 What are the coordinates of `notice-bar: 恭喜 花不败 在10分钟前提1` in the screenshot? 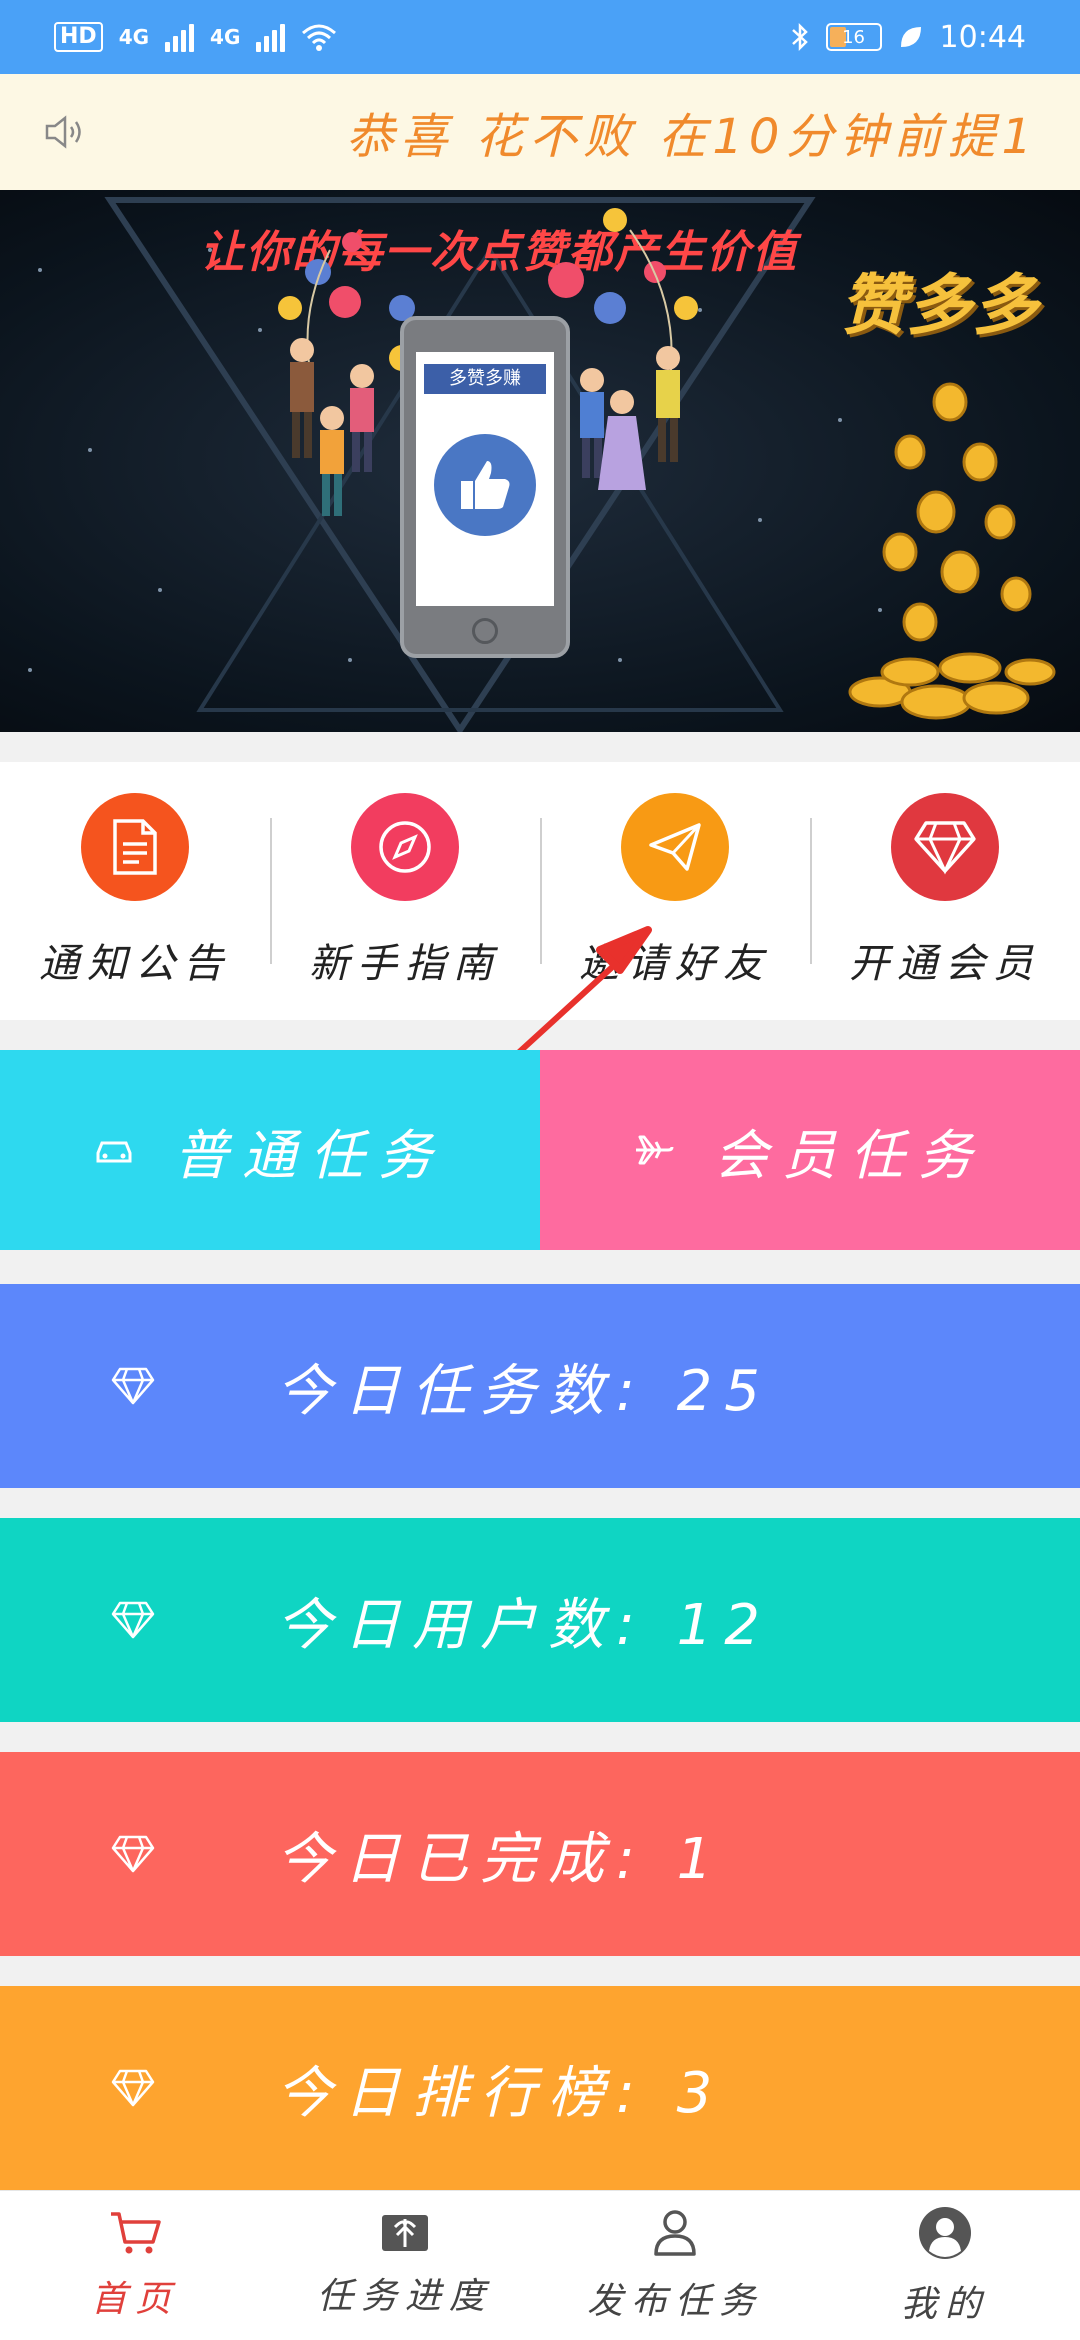 It's located at (540, 132).